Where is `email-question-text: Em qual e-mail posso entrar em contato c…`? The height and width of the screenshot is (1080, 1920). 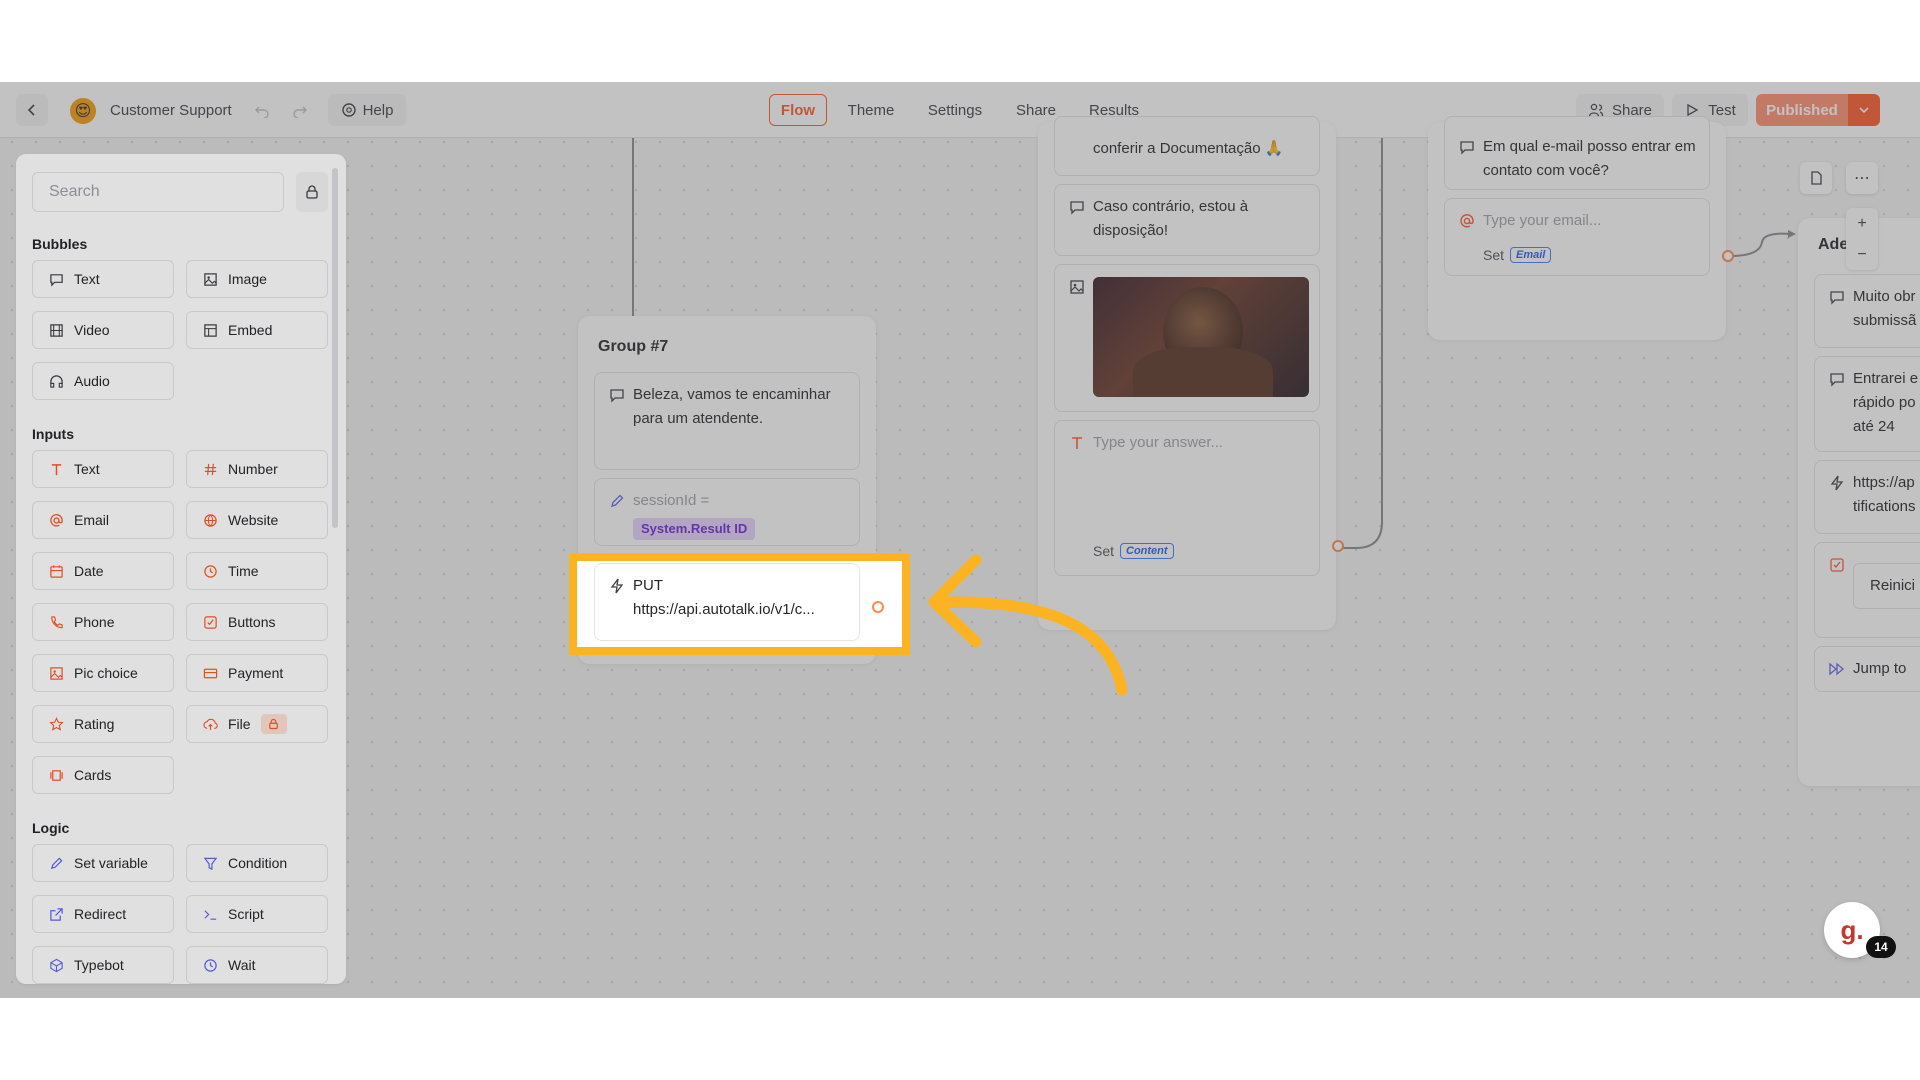 email-question-text: Em qual e-mail posso entrar em contato c… is located at coordinates (1589, 158).